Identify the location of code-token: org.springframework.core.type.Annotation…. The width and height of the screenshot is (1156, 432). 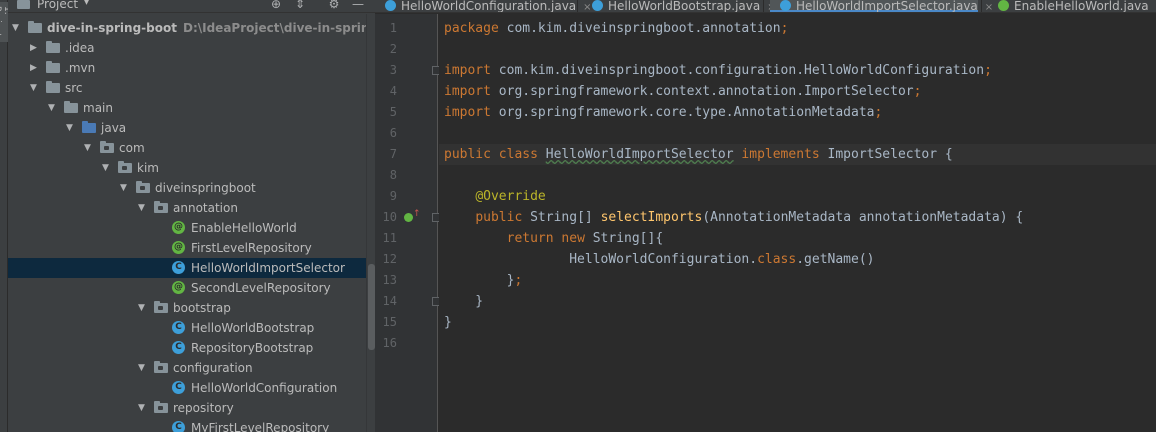
(682, 112).